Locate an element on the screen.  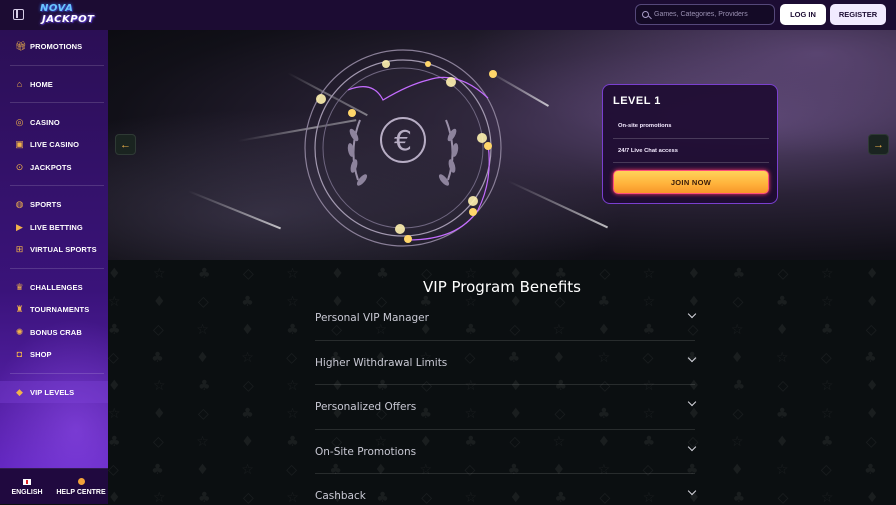
help-icon is located at coordinates (81, 481).